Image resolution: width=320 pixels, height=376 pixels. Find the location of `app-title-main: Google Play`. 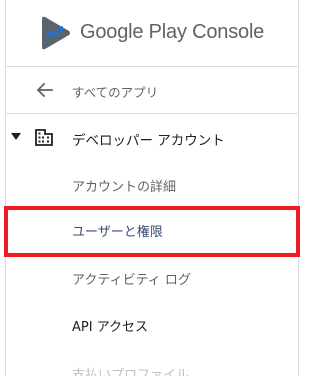

app-title-main: Google Play is located at coordinates (133, 32).